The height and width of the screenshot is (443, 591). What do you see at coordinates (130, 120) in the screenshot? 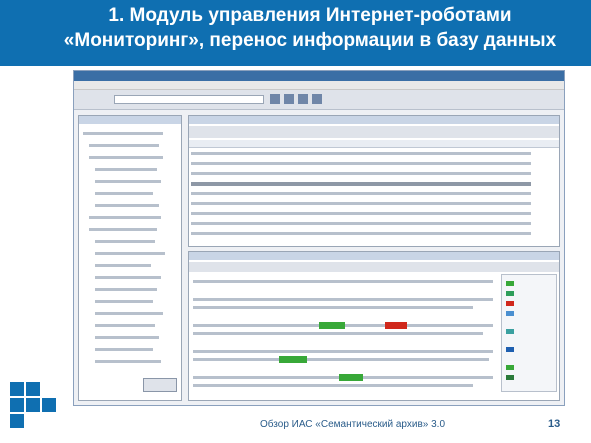
I see `tree-header` at bounding box center [130, 120].